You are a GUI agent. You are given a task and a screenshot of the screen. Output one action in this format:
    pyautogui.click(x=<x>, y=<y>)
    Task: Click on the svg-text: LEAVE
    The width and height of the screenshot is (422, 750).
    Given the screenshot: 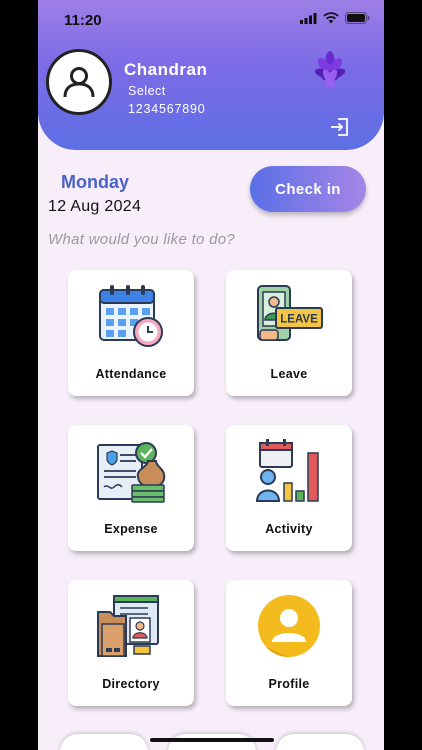 What is the action you would take?
    pyautogui.click(x=299, y=320)
    